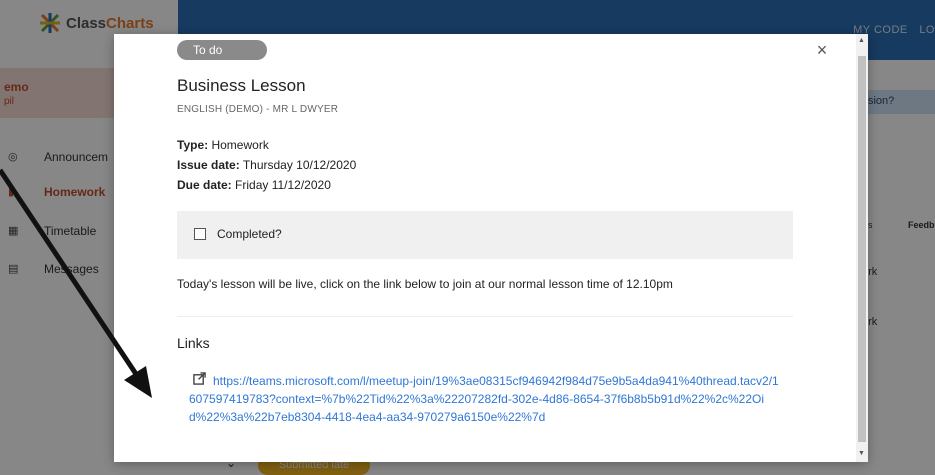 This screenshot has width=935, height=475. What do you see at coordinates (267, 165) in the screenshot?
I see `issue-date: Issue date: Thursday 10/12/2020` at bounding box center [267, 165].